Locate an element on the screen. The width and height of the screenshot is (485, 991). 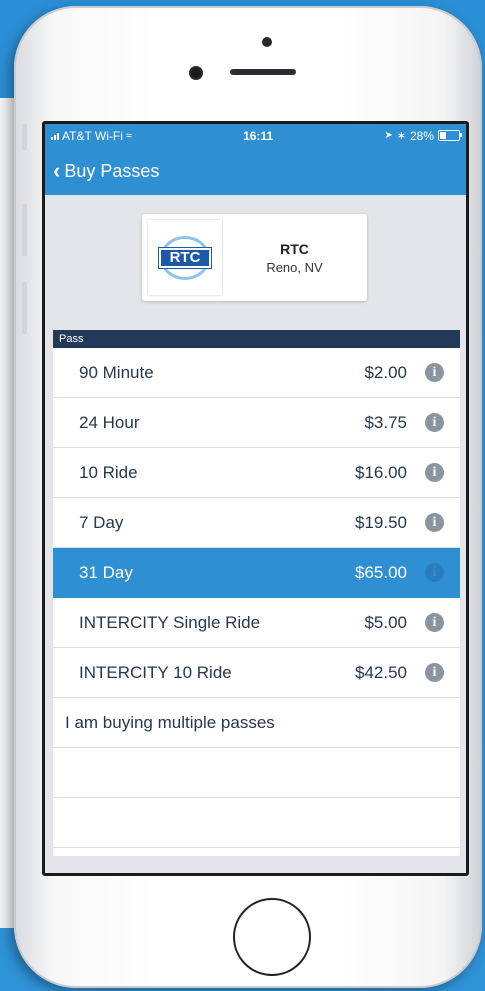
pass-name: 10 Ride is located at coordinates (108, 472).